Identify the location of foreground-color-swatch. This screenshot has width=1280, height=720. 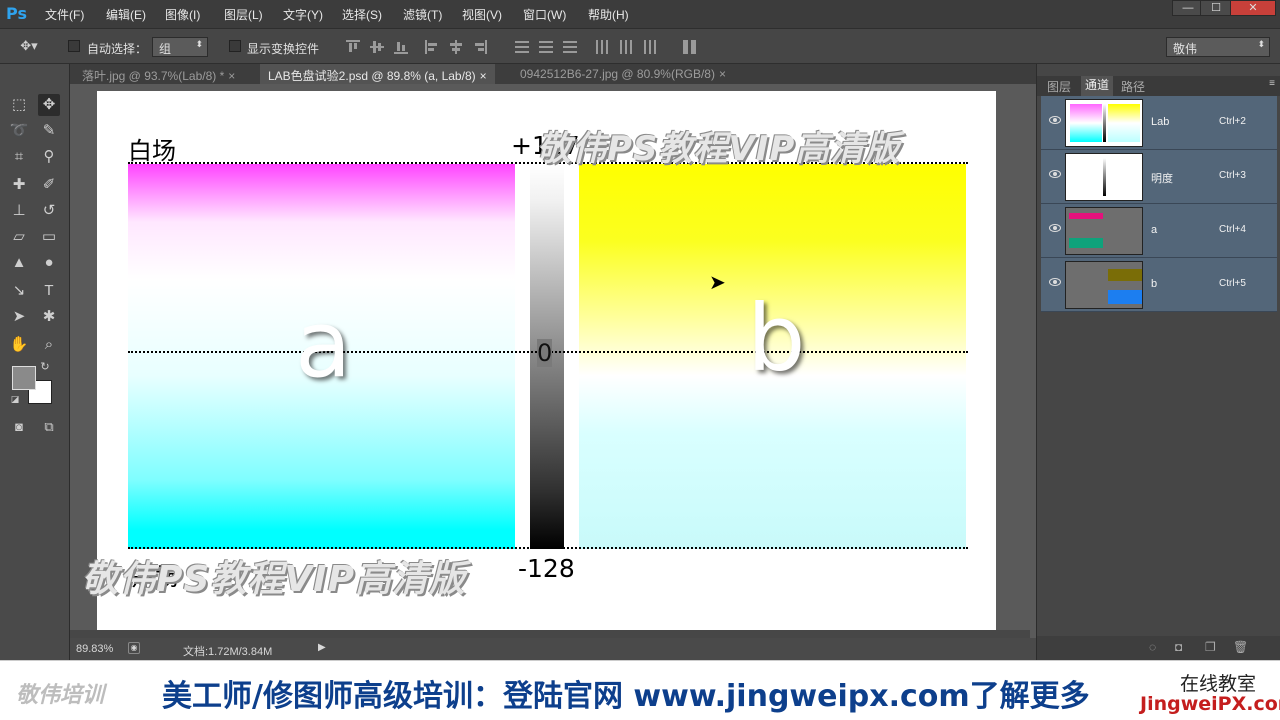
(24, 378).